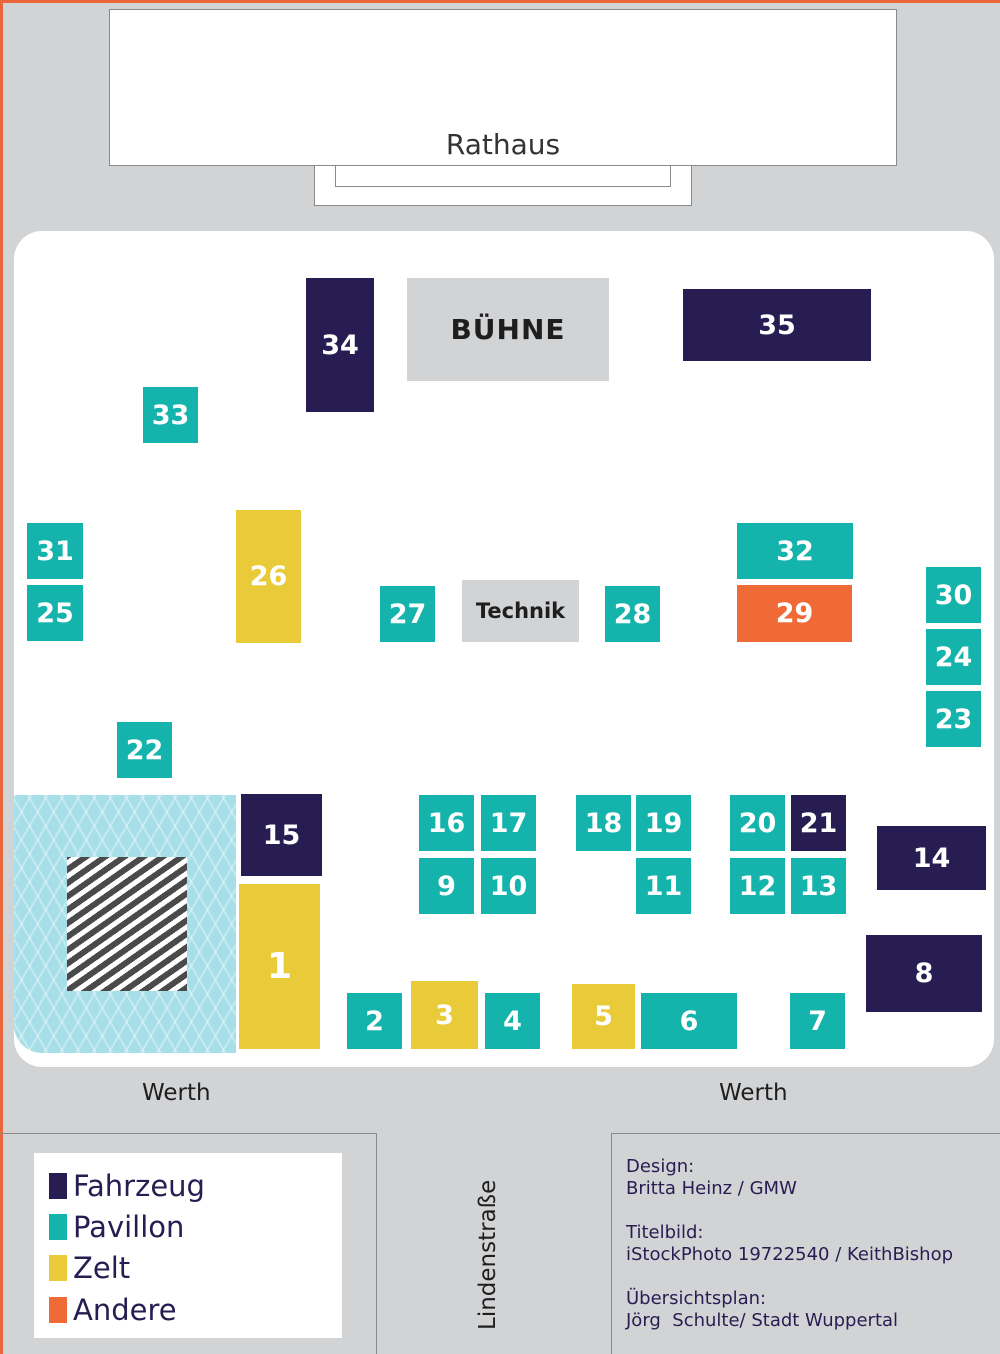  I want to click on legend-item-zelt: Zelt, so click(89, 1268).